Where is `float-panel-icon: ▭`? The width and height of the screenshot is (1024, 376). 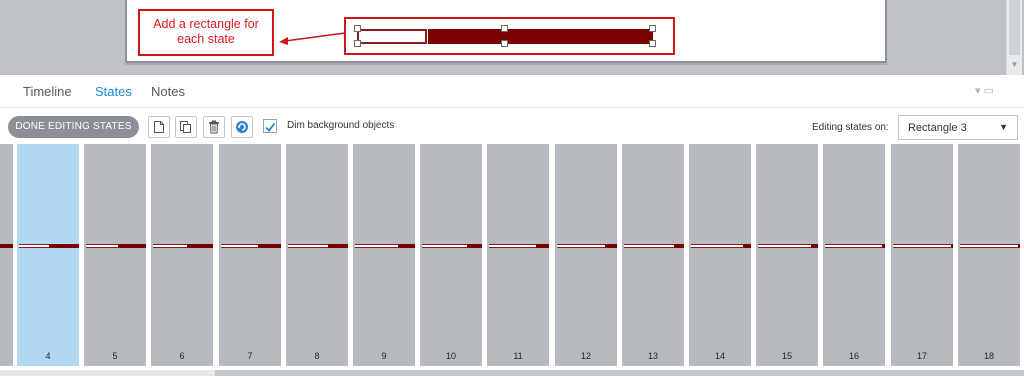
float-panel-icon: ▭ is located at coordinates (990, 91).